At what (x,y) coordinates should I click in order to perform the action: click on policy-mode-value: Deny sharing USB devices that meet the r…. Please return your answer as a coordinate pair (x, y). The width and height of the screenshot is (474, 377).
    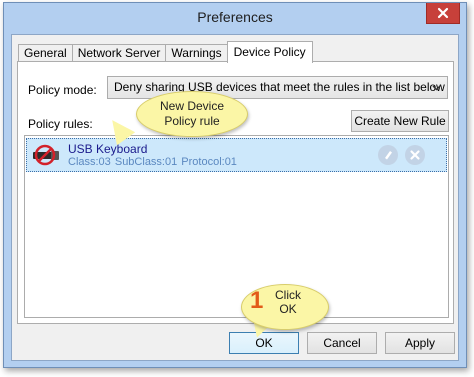
    Looking at the image, I should click on (279, 87).